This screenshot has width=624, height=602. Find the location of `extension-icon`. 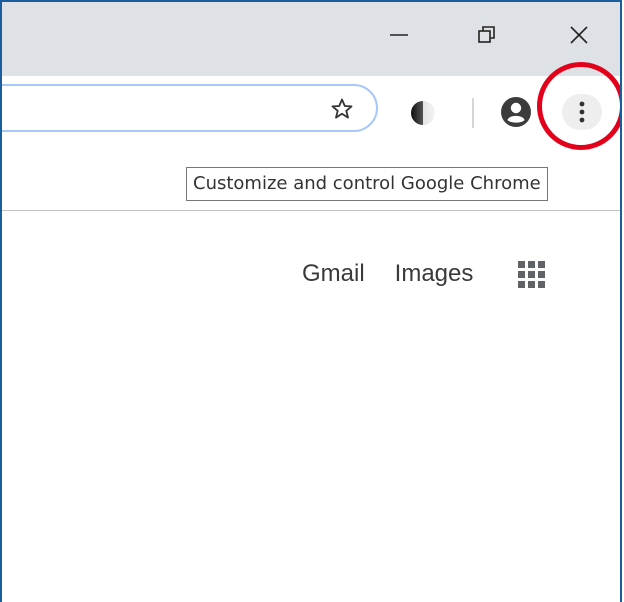

extension-icon is located at coordinates (423, 113).